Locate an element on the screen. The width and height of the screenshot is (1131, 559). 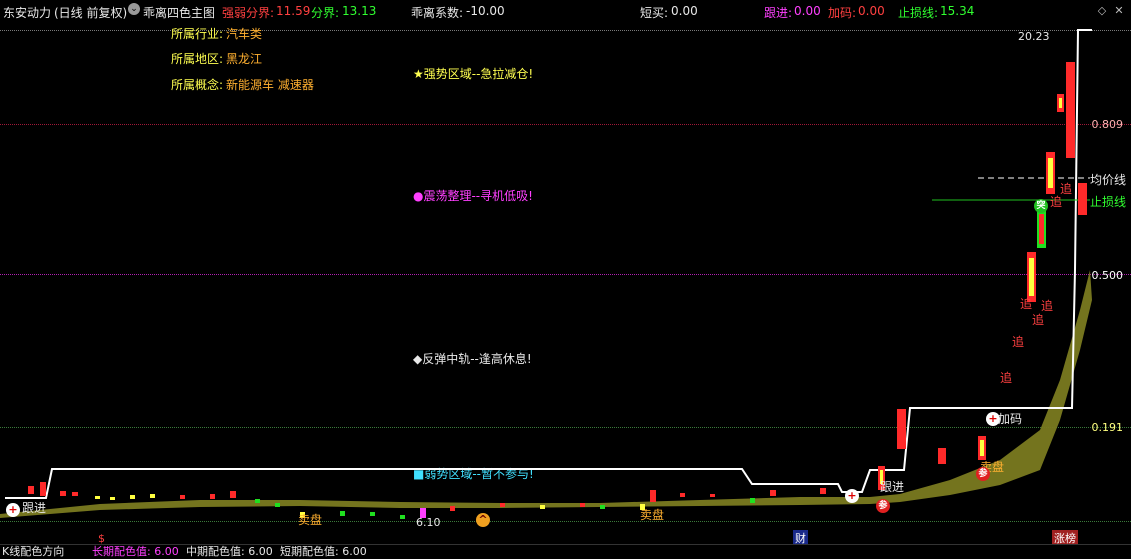
footer-label-2: 长期配色值: 6.00 is located at coordinates (135, 551).